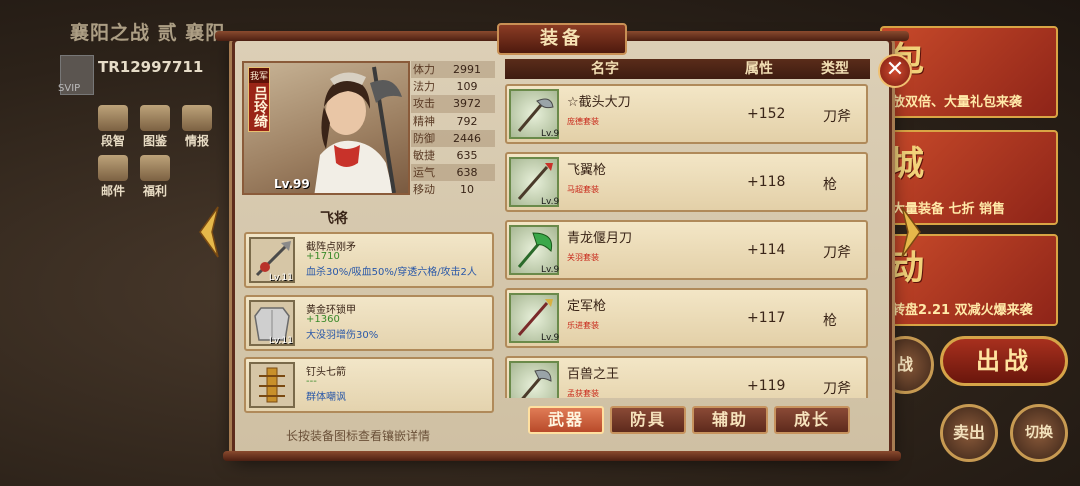 Image resolution: width=1080 pixels, height=486 pixels. Describe the element at coordinates (587, 306) in the screenshot. I see `equipment-name: 定军枪` at that location.